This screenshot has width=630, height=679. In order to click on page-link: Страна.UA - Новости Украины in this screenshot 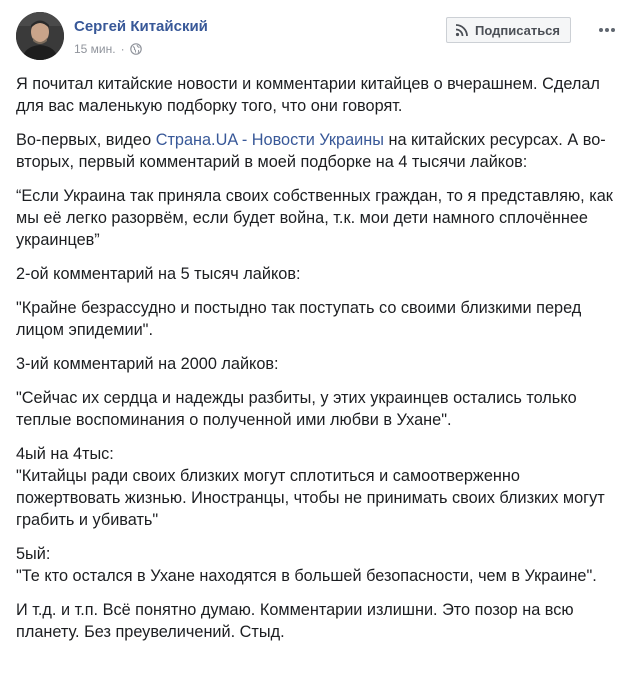, I will do `click(270, 140)`.